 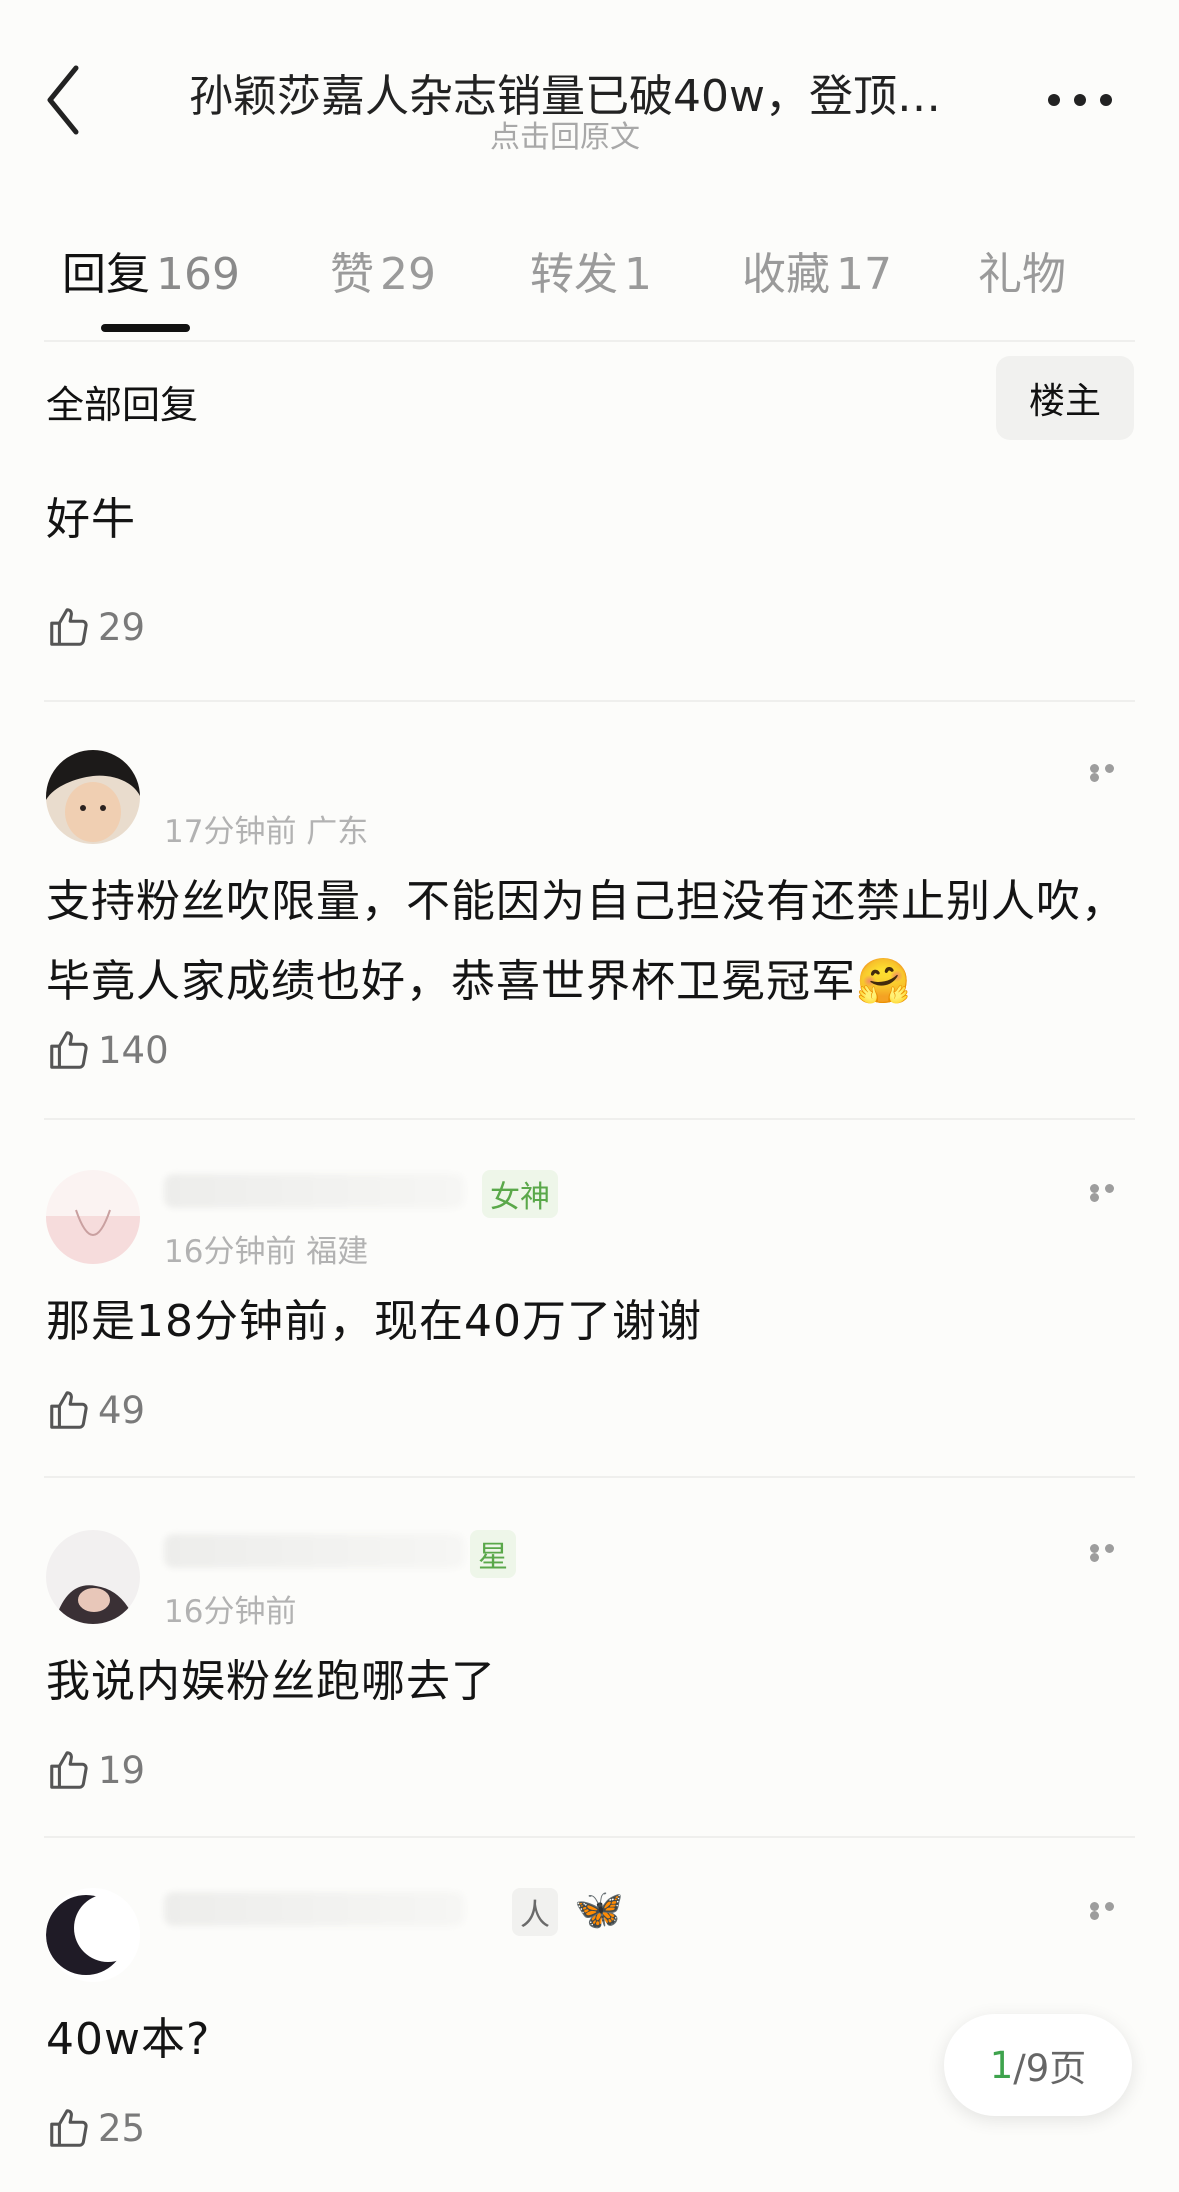 I want to click on tab-label: 回复, so click(x=106, y=274).